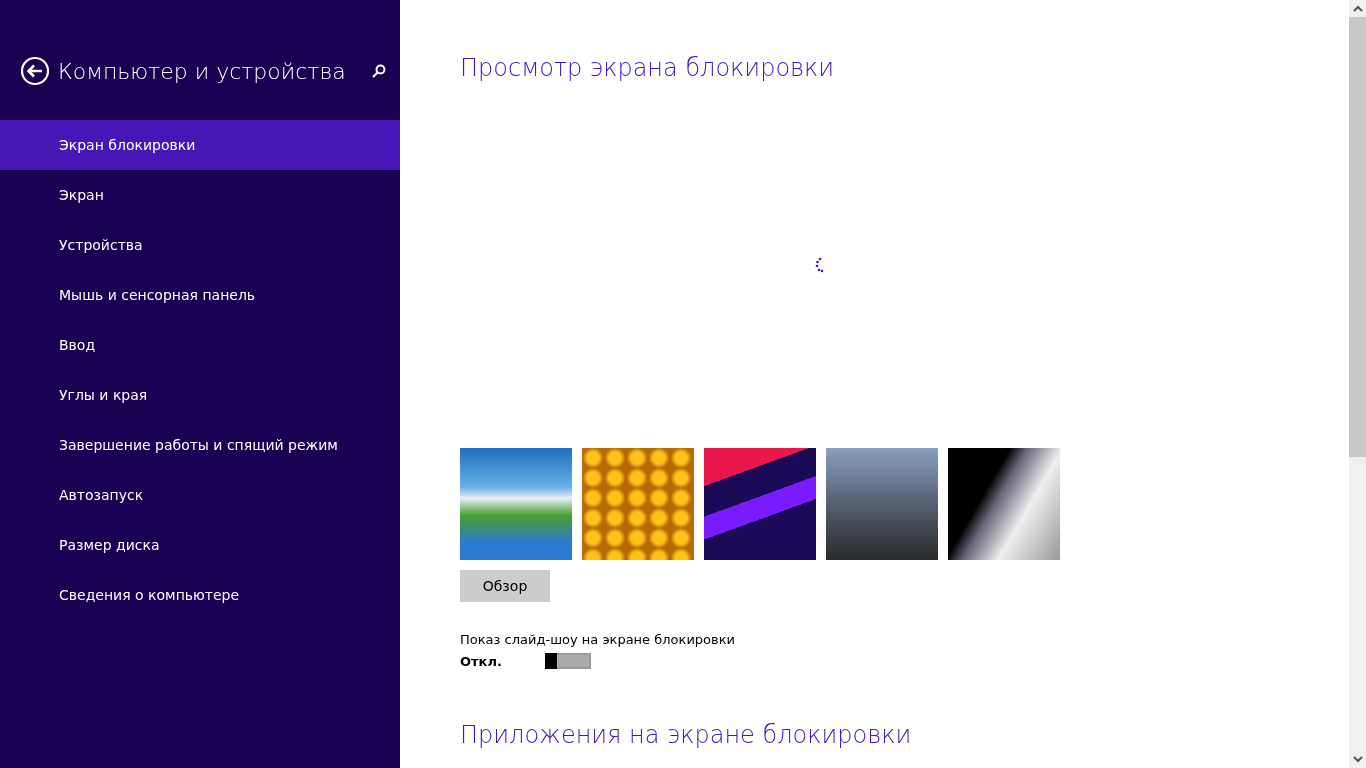 The height and width of the screenshot is (768, 1366). What do you see at coordinates (200, 295) in the screenshot?
I see `nav-item: Мышь и сенсорная панель` at bounding box center [200, 295].